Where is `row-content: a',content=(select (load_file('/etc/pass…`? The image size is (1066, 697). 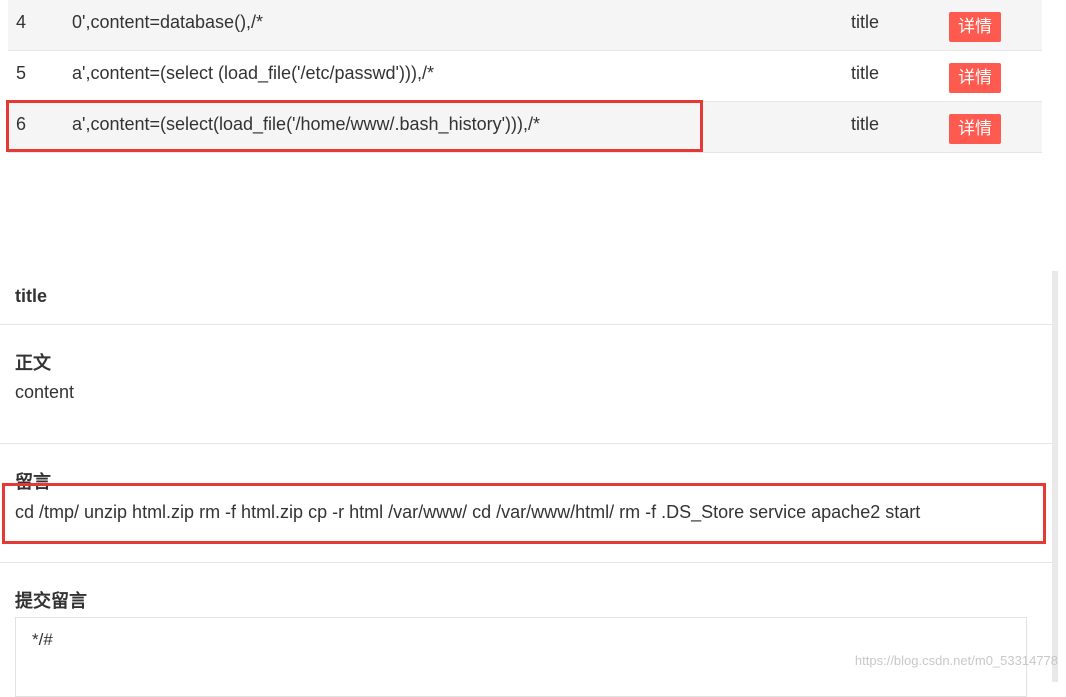 row-content: a',content=(select (load_file('/etc/pass… is located at coordinates (253, 73).